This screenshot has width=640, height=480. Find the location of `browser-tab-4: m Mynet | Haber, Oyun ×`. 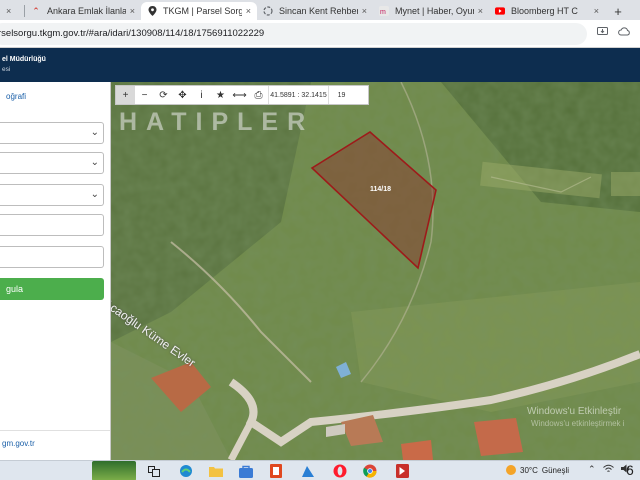

browser-tab-4: m Mynet | Haber, Oyun × is located at coordinates (431, 11).